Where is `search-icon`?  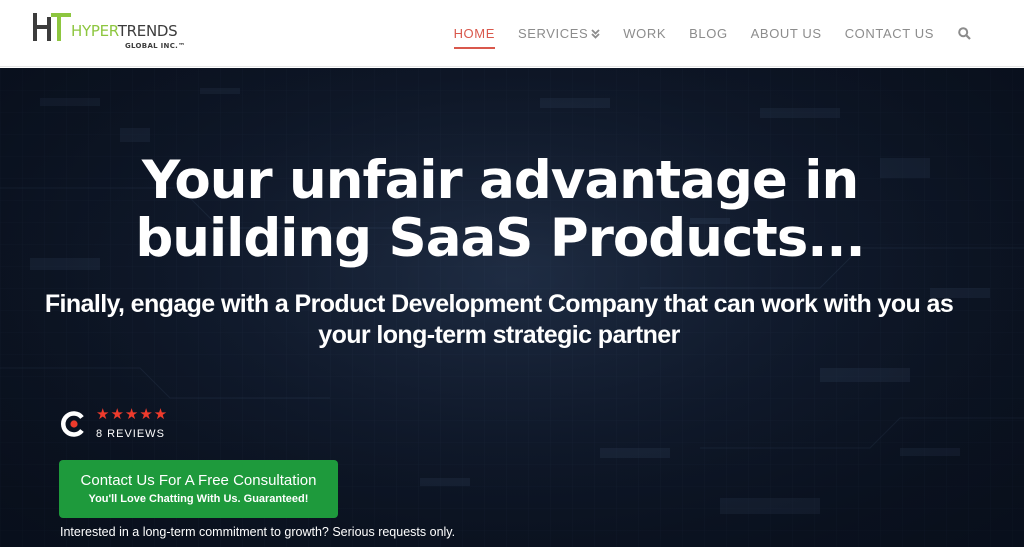
search-icon is located at coordinates (964, 33).